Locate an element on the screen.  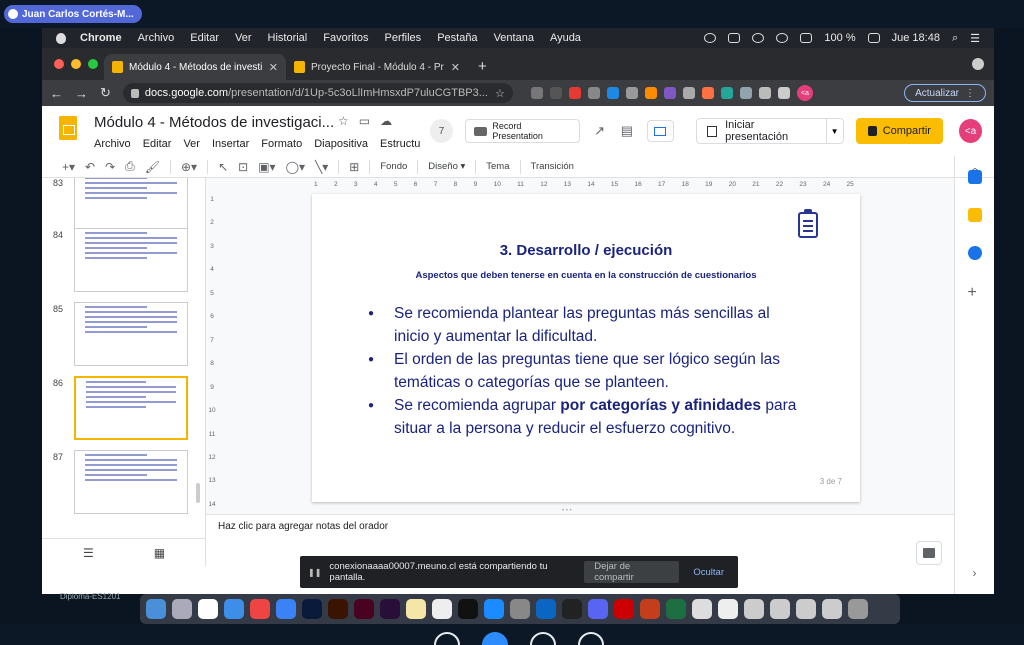
grid-view-icon: ☰ is located at coordinates (88, 553).